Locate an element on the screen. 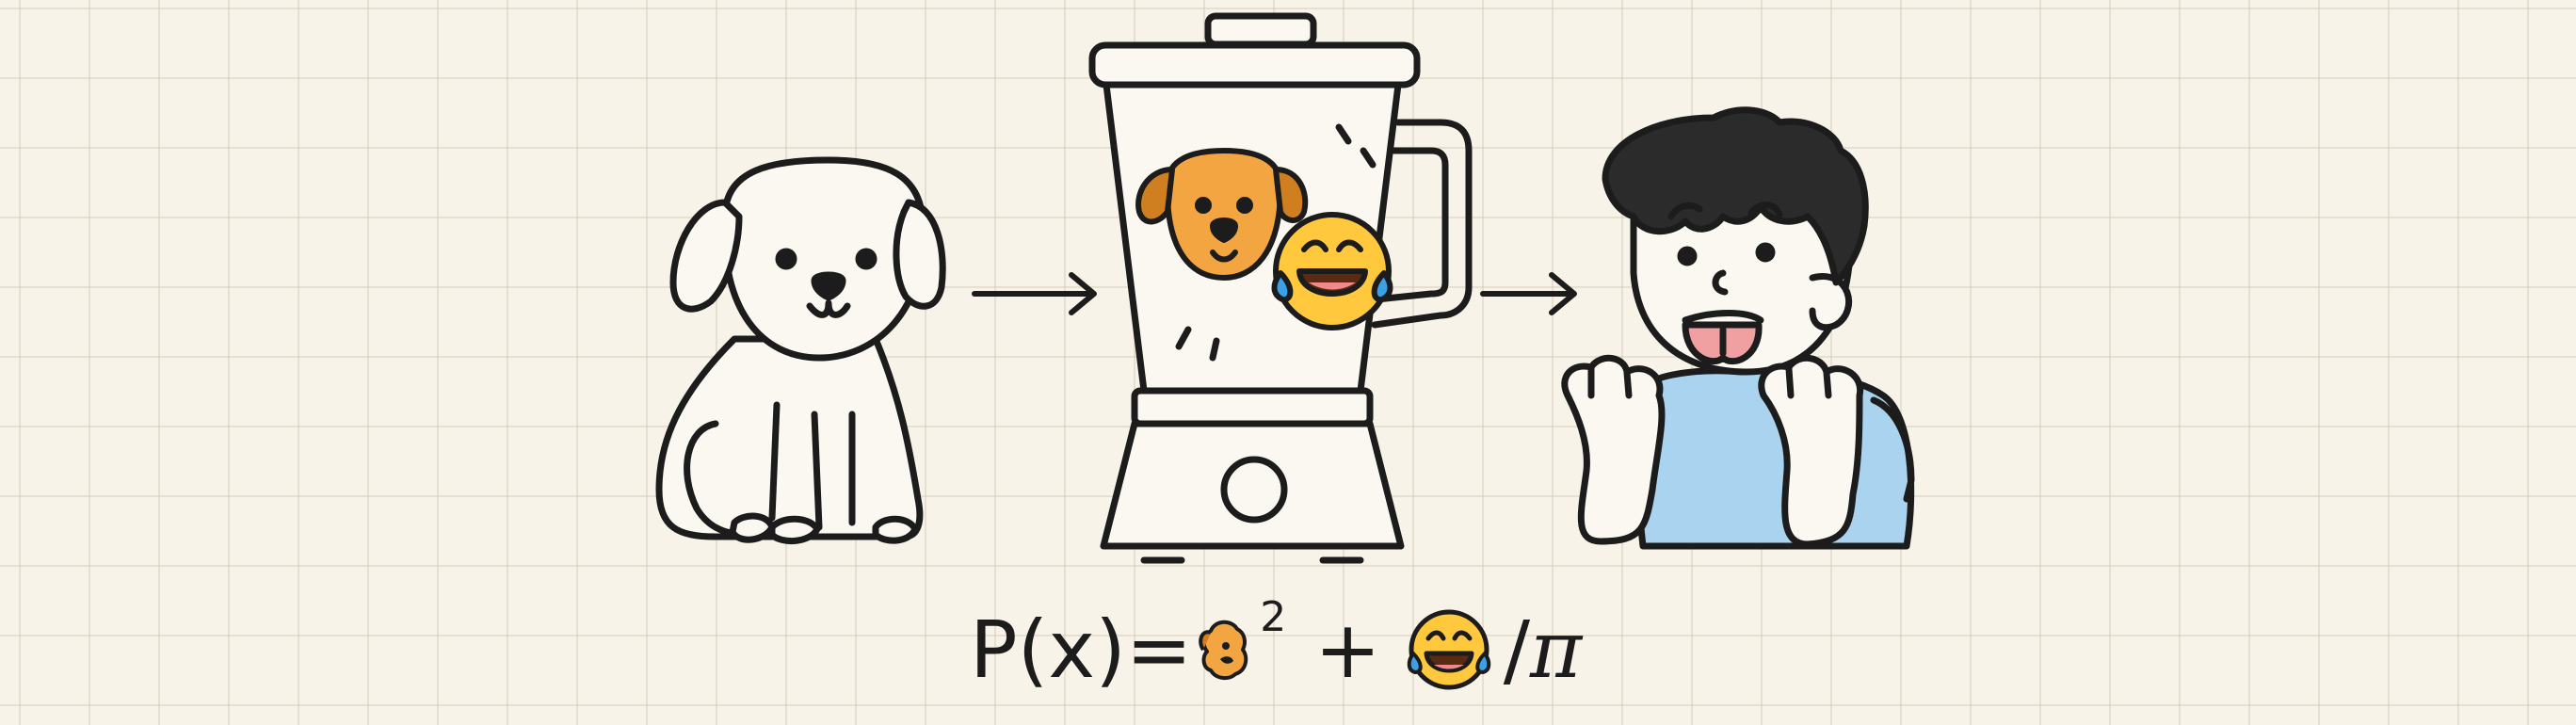  surprised-boy-icon is located at coordinates (1738, 328).